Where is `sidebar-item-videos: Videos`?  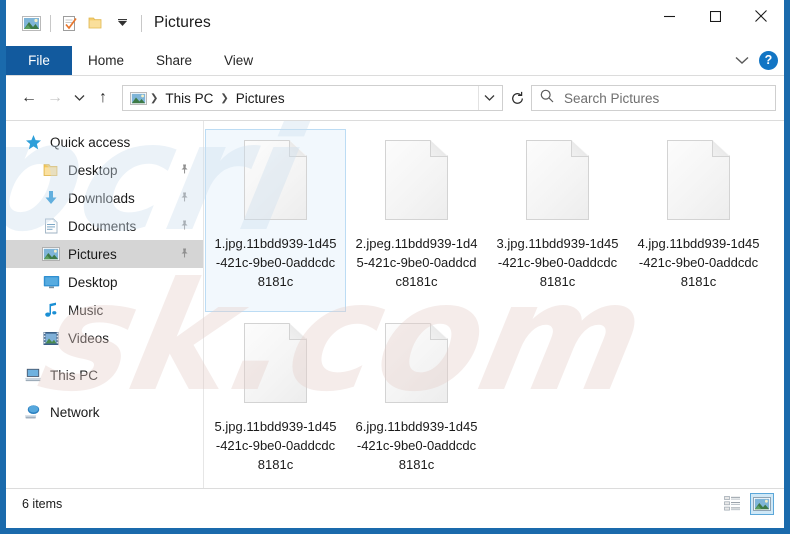
sidebar-item-videos: Videos is located at coordinates (104, 338).